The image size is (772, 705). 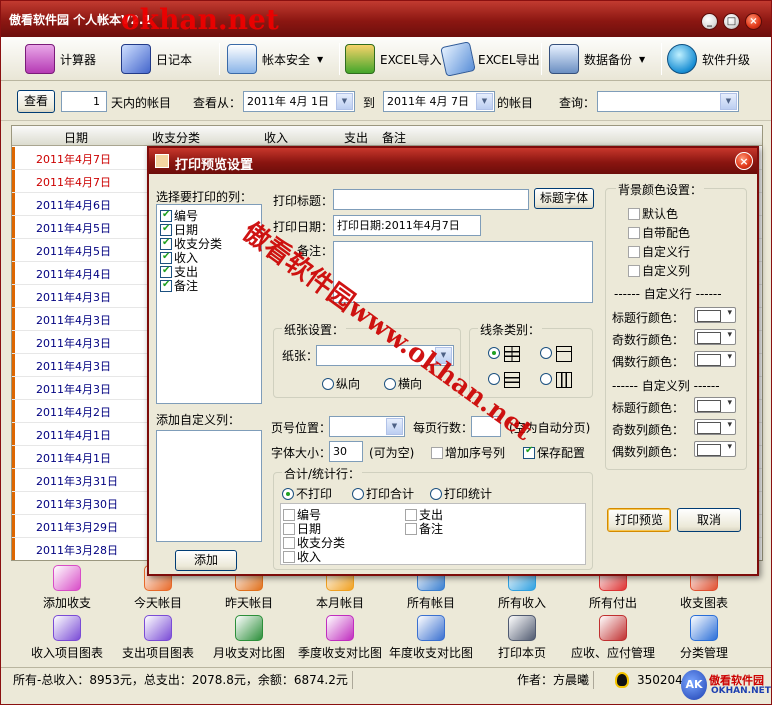 What do you see at coordinates (744, 161) in the screenshot?
I see `dialog-close-button: ×` at bounding box center [744, 161].